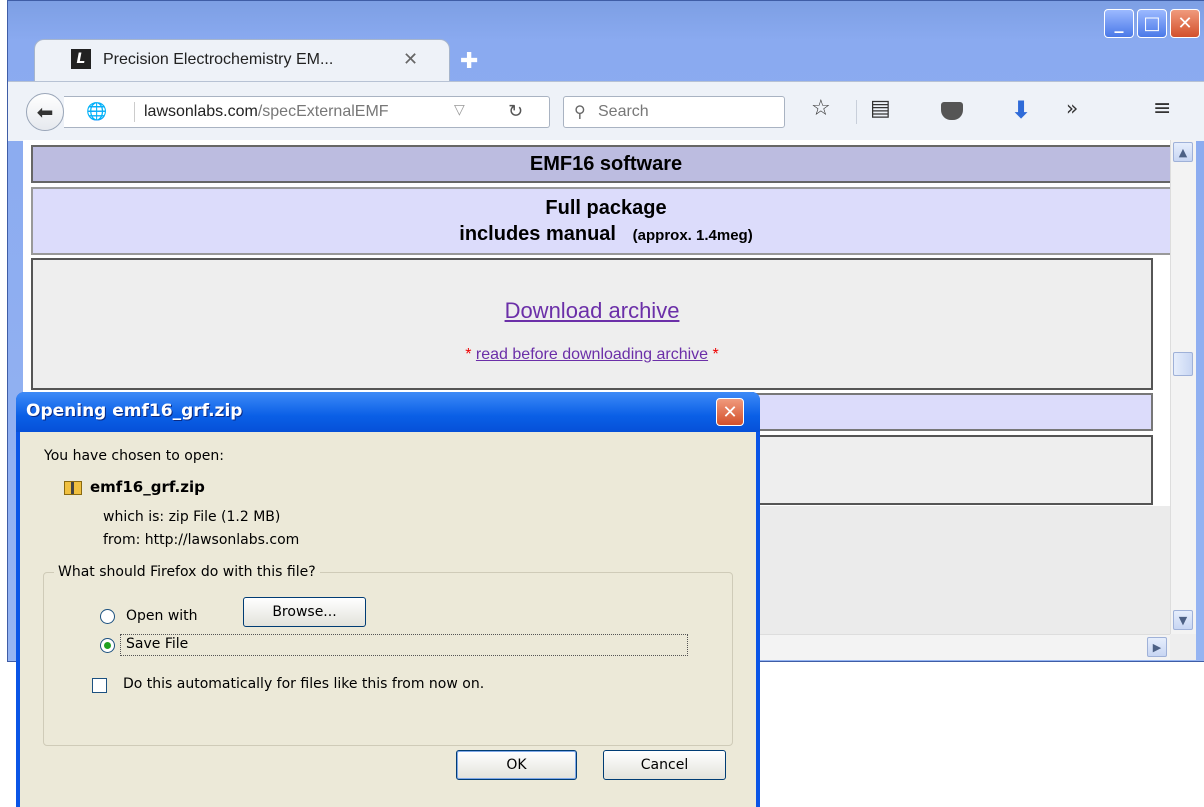 This screenshot has width=1204, height=807. I want to click on back-arrow-icon: ⬅, so click(45, 112).